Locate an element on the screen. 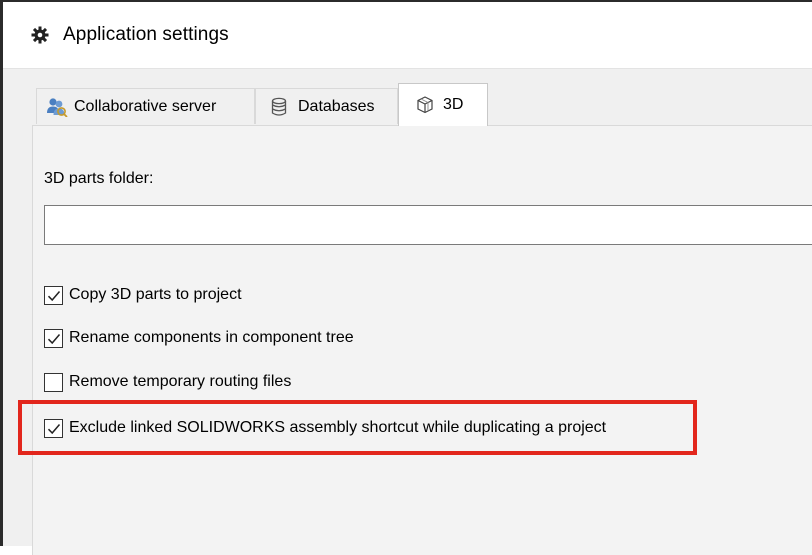 Image resolution: width=812 pixels, height=555 pixels. tab-collaborative-server: Collaborative server is located at coordinates (145, 106).